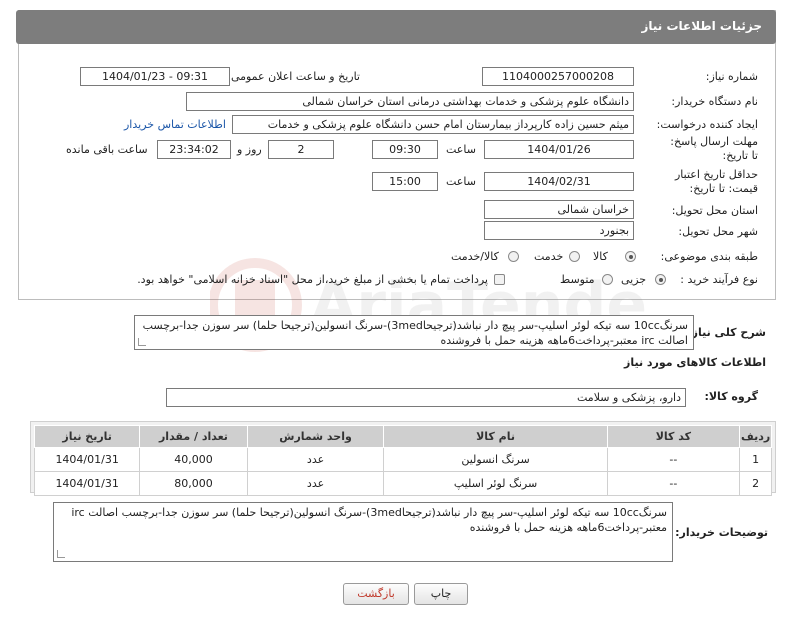 The width and height of the screenshot is (788, 620). What do you see at coordinates (695, 362) in the screenshot?
I see `goods-section-title: اطلاعات کالاهای مورد نیاز` at bounding box center [695, 362].